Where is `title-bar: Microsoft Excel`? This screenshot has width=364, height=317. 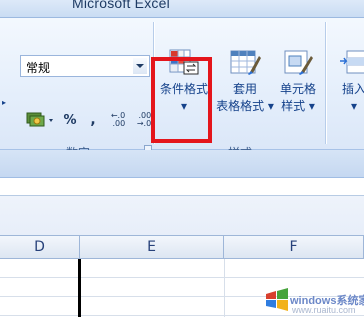 title-bar: Microsoft Excel is located at coordinates (182, 9).